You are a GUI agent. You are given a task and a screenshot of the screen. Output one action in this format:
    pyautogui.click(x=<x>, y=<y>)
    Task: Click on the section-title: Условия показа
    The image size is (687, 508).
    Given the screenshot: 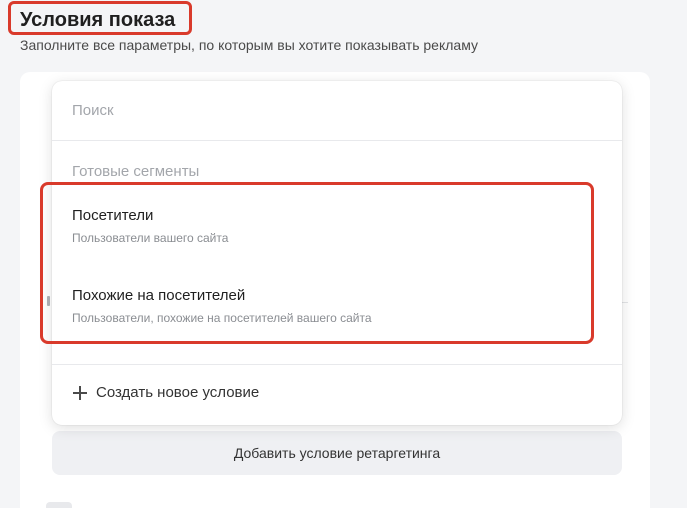 What is the action you would take?
    pyautogui.click(x=98, y=20)
    